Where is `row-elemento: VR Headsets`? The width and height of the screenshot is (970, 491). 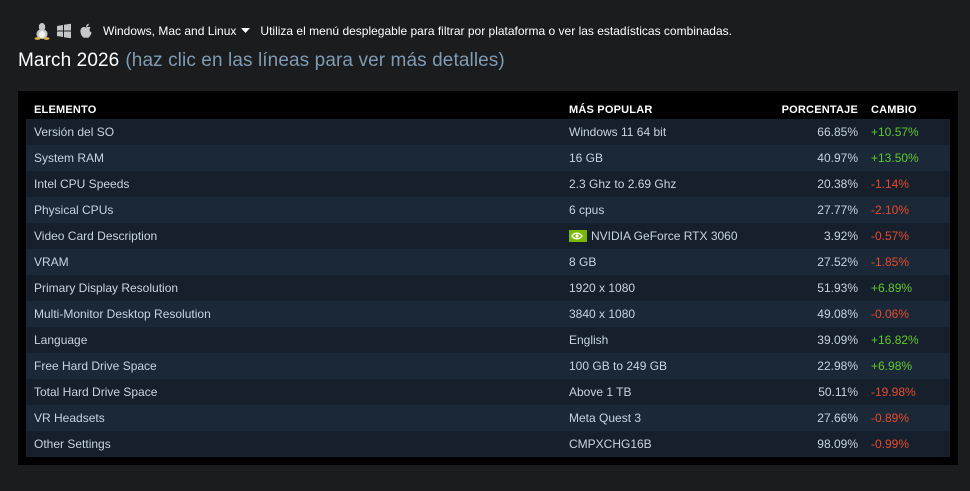 row-elemento: VR Headsets is located at coordinates (69, 418).